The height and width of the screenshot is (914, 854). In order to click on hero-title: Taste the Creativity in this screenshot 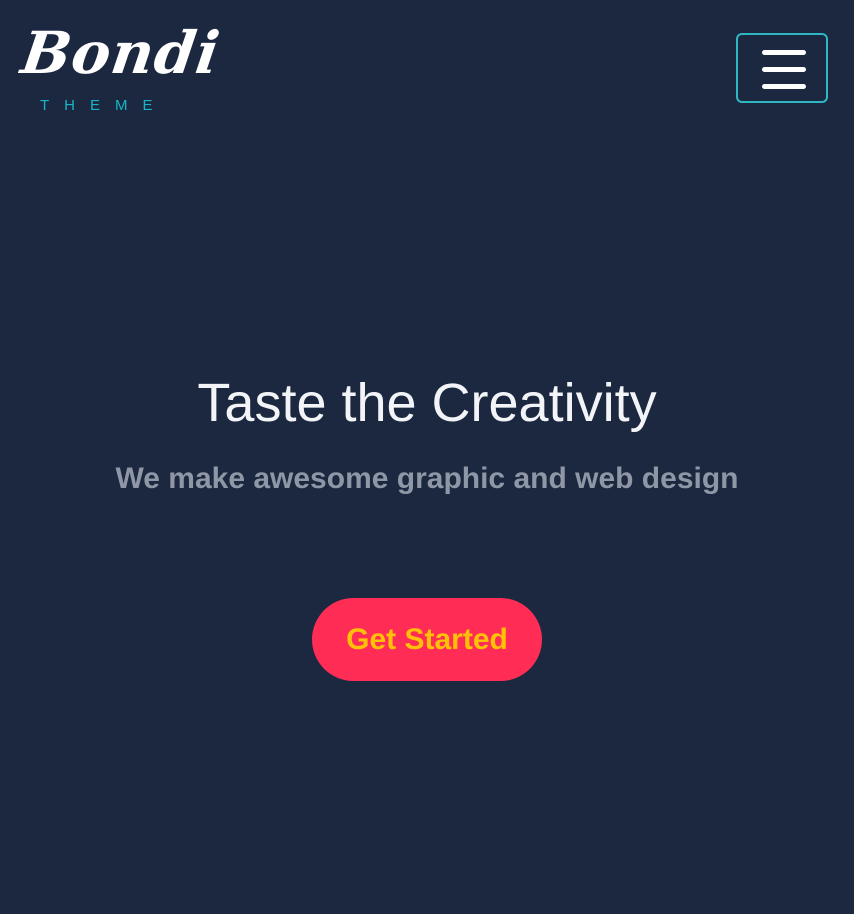, I will do `click(427, 403)`.